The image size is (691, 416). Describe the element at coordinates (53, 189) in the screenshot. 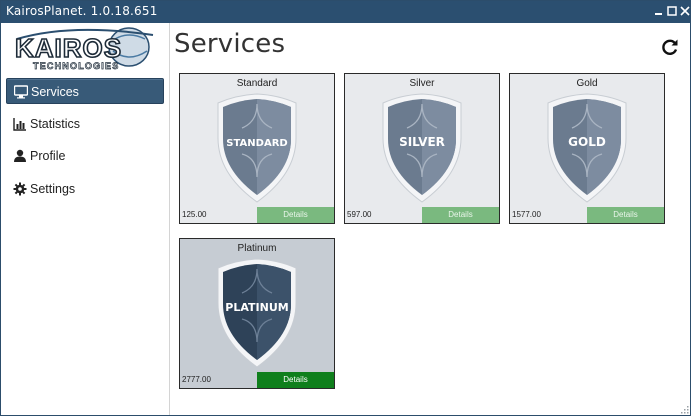

I see `sidebar-item-label: Settings` at that location.